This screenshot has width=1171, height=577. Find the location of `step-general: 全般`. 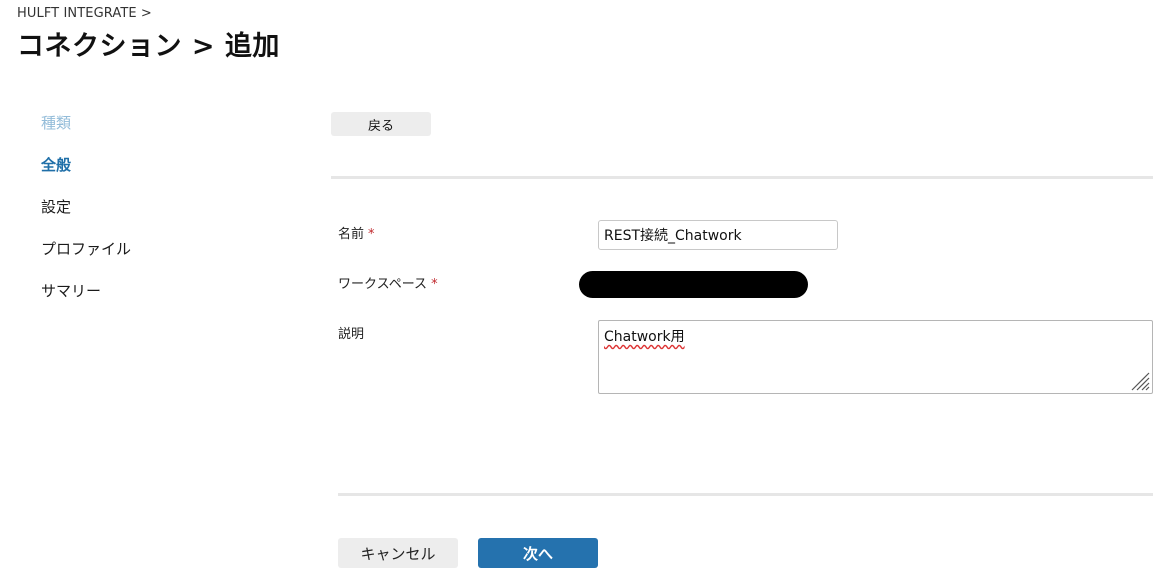

step-general: 全般 is located at coordinates (56, 165).